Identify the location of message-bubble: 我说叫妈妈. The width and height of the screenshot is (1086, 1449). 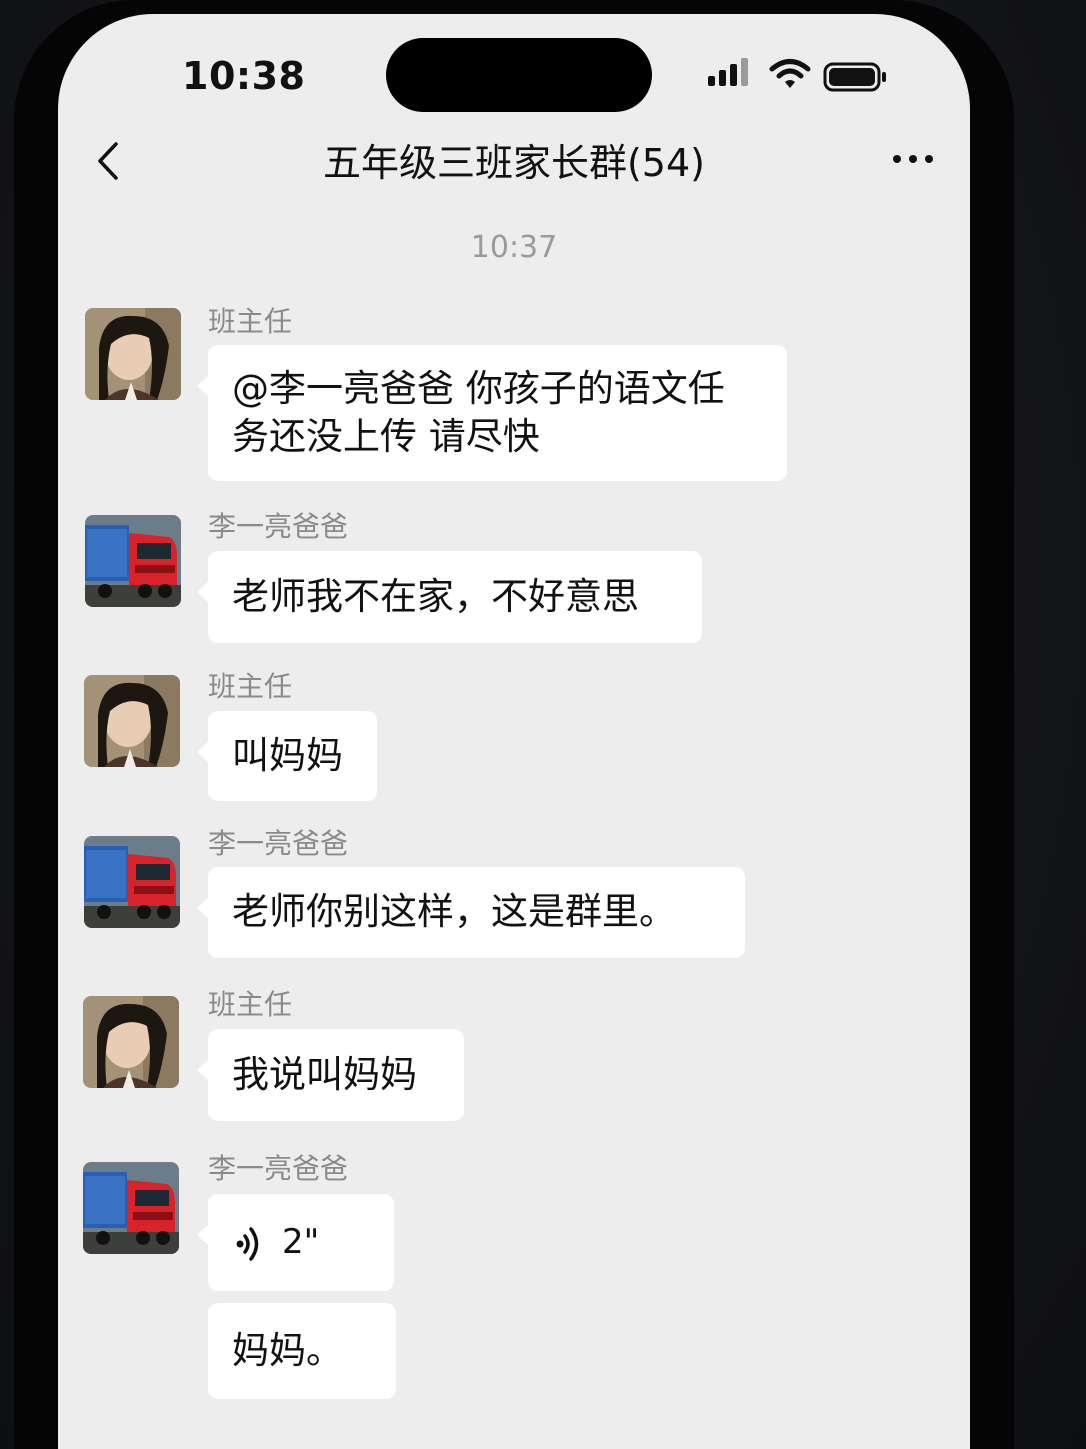
(330, 1075).